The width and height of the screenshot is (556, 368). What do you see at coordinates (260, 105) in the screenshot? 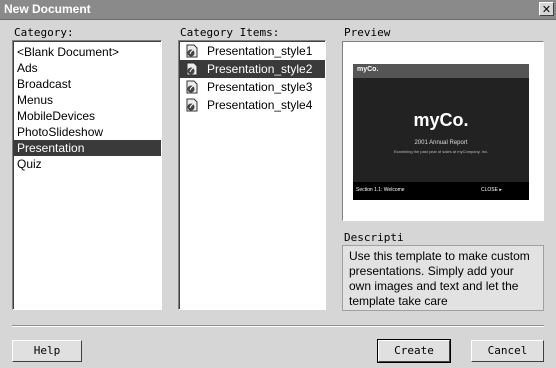
I see `category-item-label: Presentation_style4` at bounding box center [260, 105].